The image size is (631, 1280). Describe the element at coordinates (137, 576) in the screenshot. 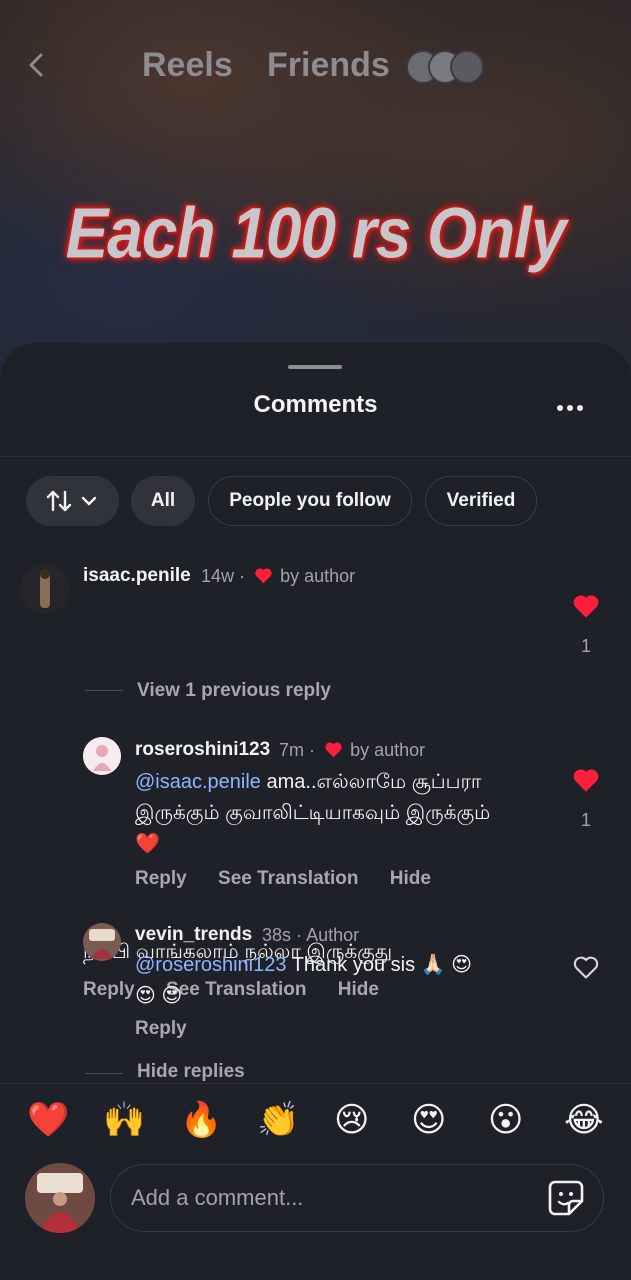

I see `comment-username: isaac.penile` at that location.